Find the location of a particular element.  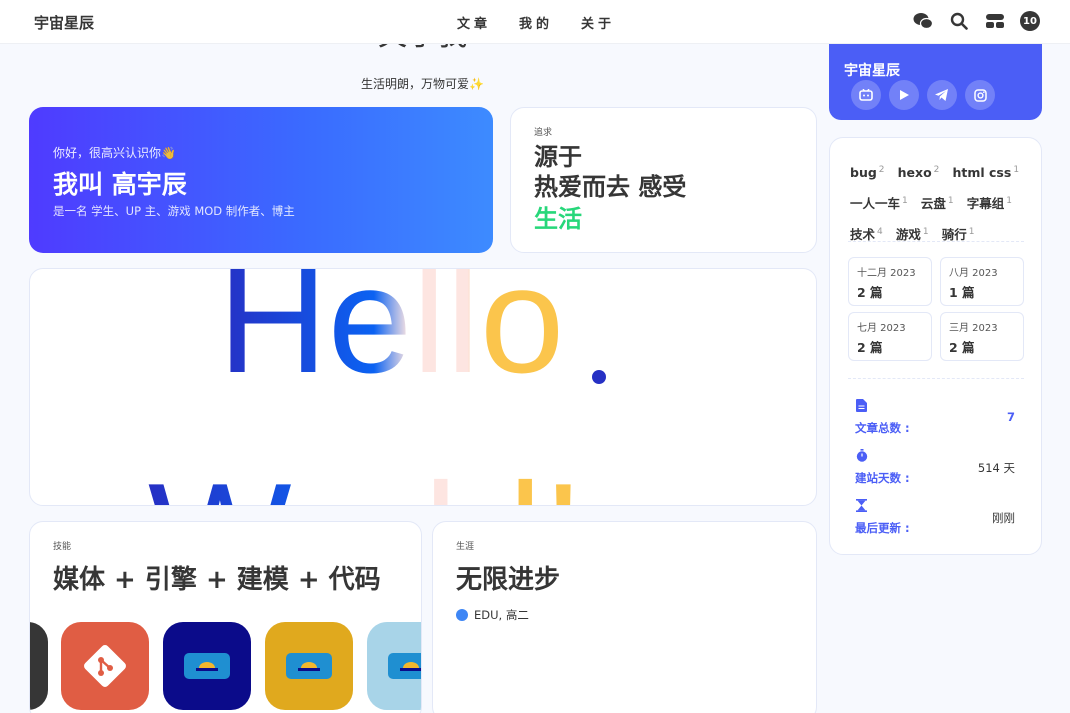

archive-item: 十二月 2023 2 篇 is located at coordinates (890, 281).